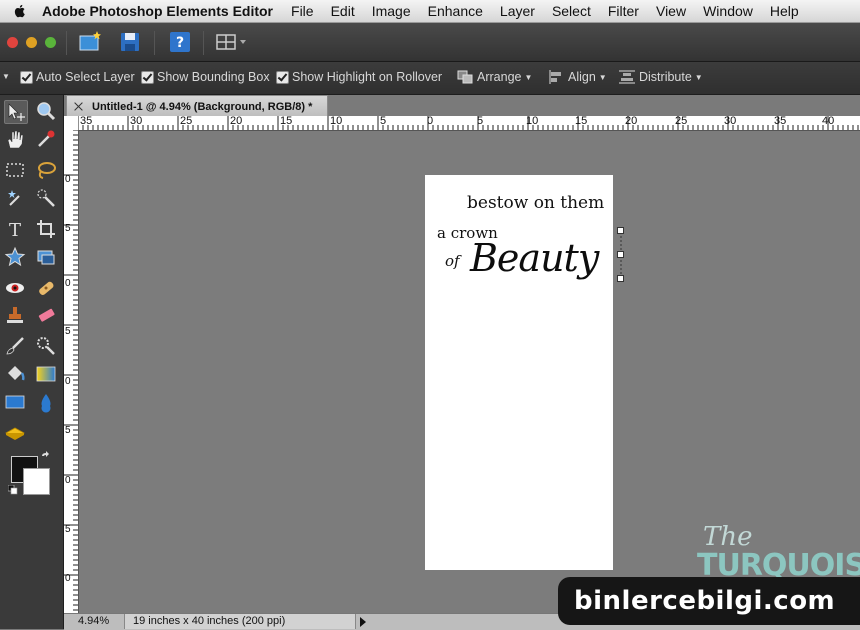 This screenshot has height=630, width=860. What do you see at coordinates (665, 77) in the screenshot?
I see `distribute-label: Distribute` at bounding box center [665, 77].